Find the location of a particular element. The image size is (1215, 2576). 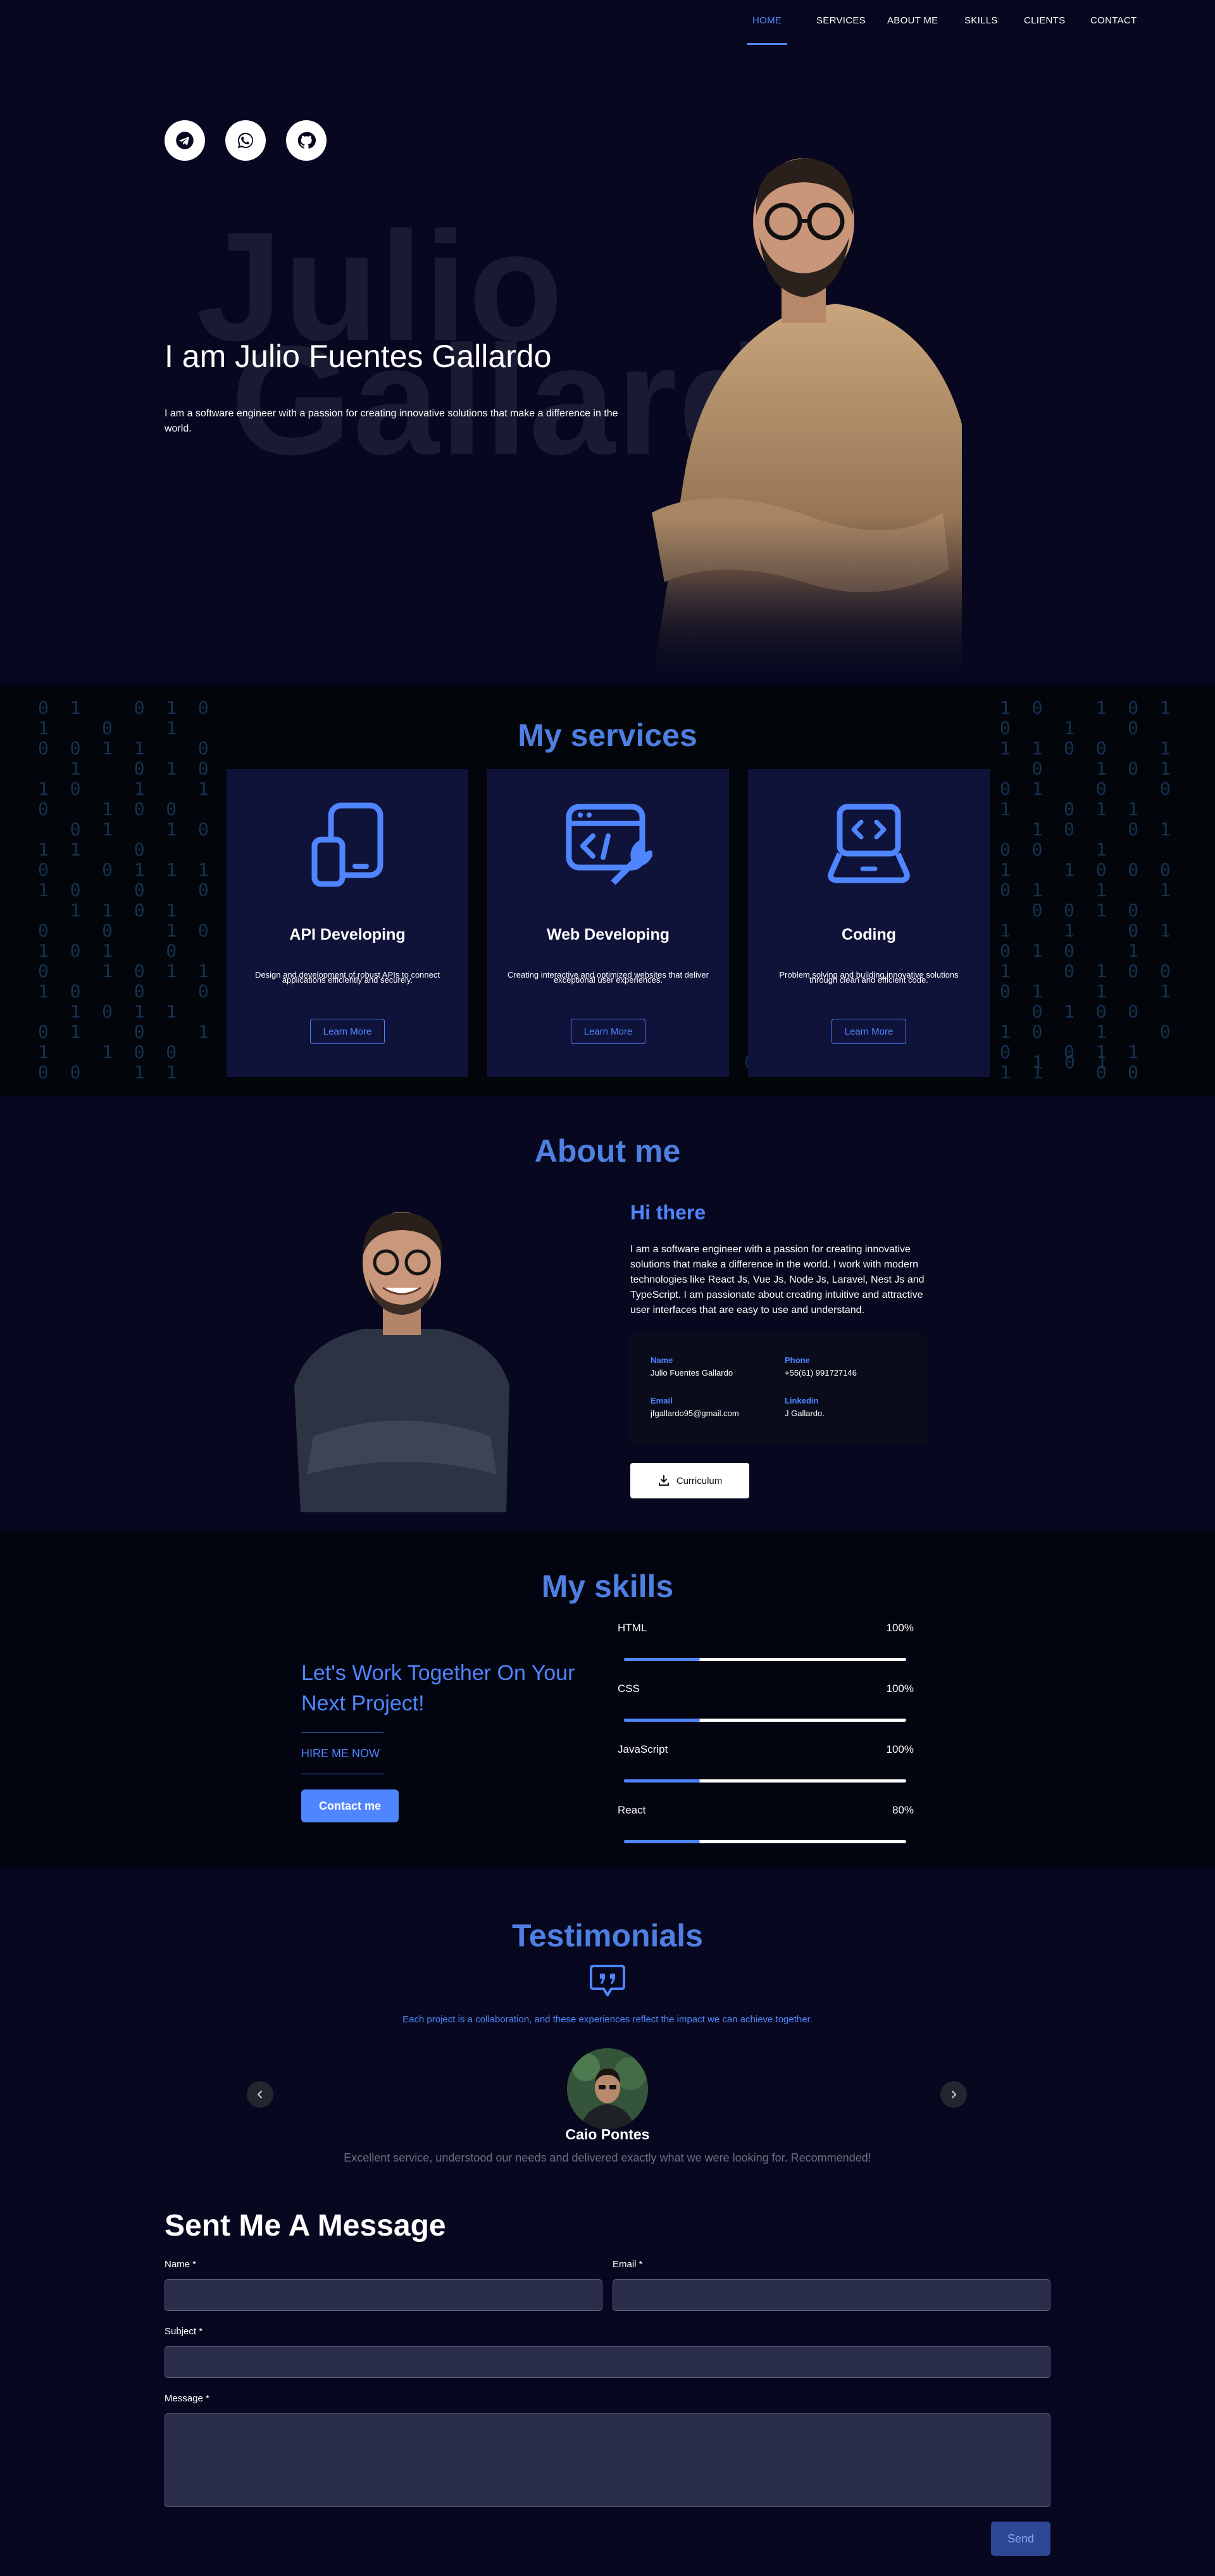

skills-title: My skills is located at coordinates (607, 1586).